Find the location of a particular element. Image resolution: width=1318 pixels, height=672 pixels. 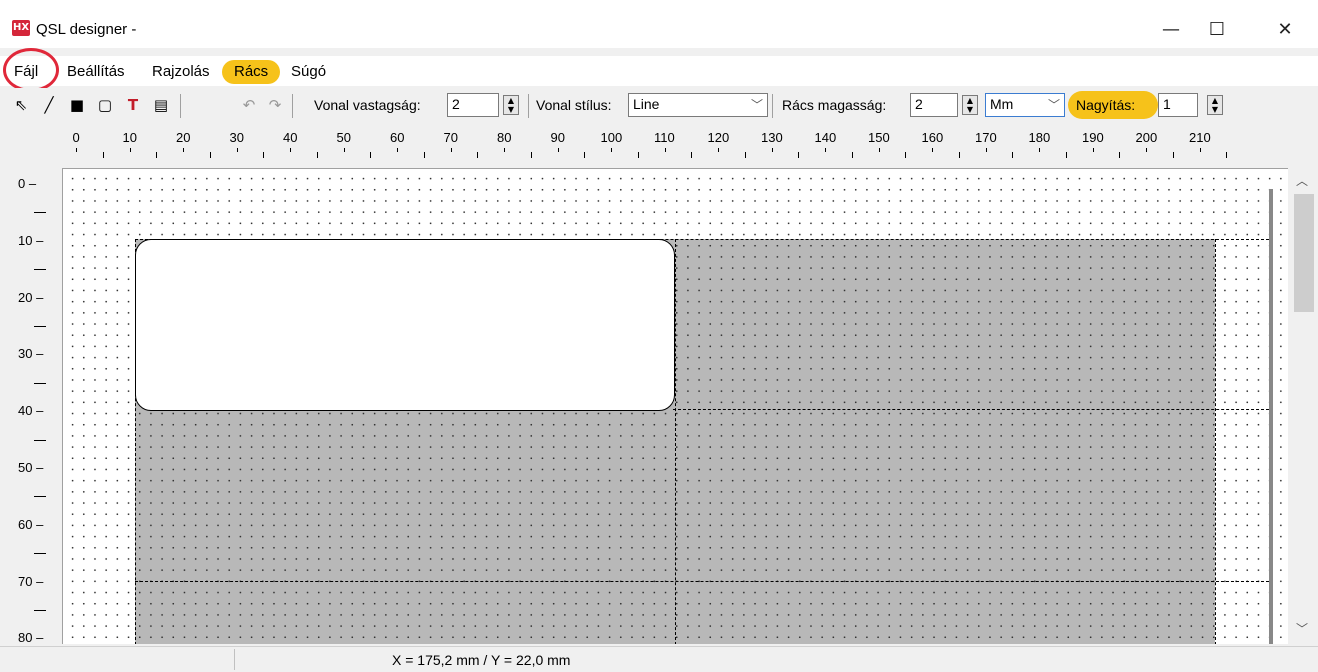

ruler-label: 150 is located at coordinates (879, 137).